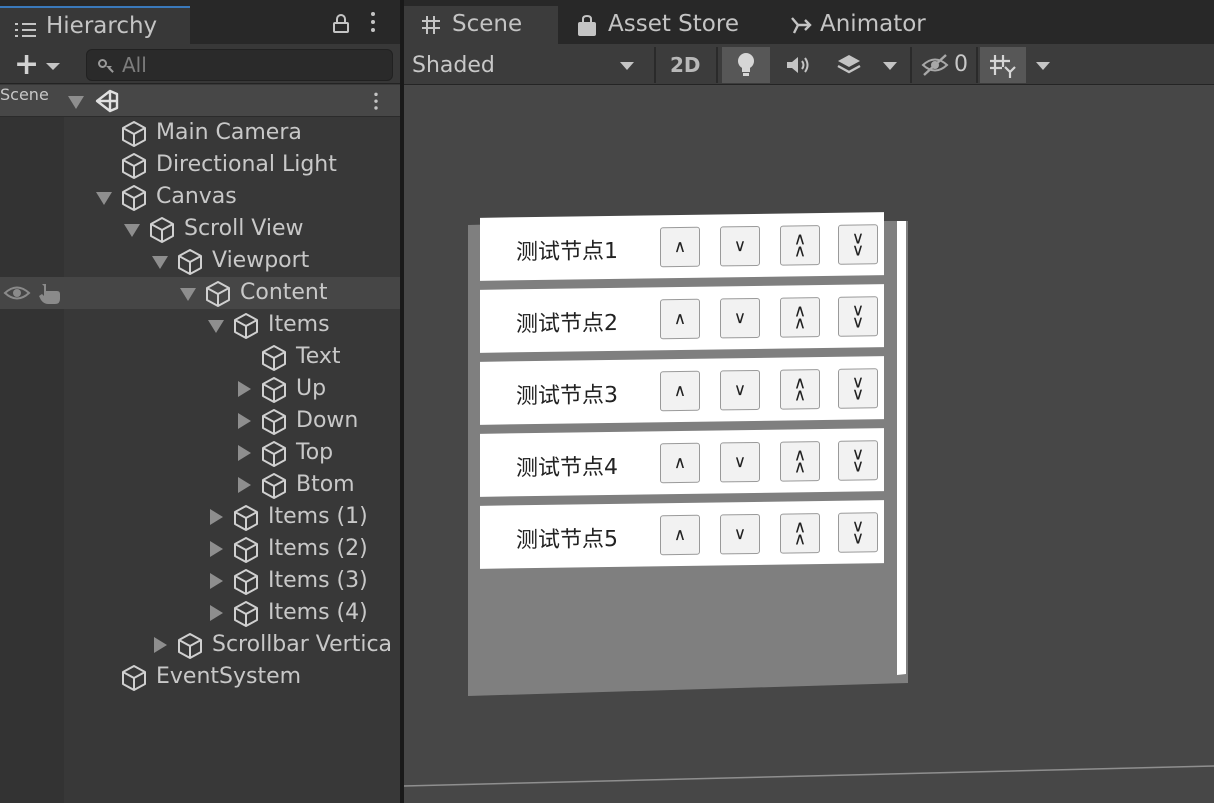  What do you see at coordinates (849, 65) in the screenshot?
I see `effects-toggle-button` at bounding box center [849, 65].